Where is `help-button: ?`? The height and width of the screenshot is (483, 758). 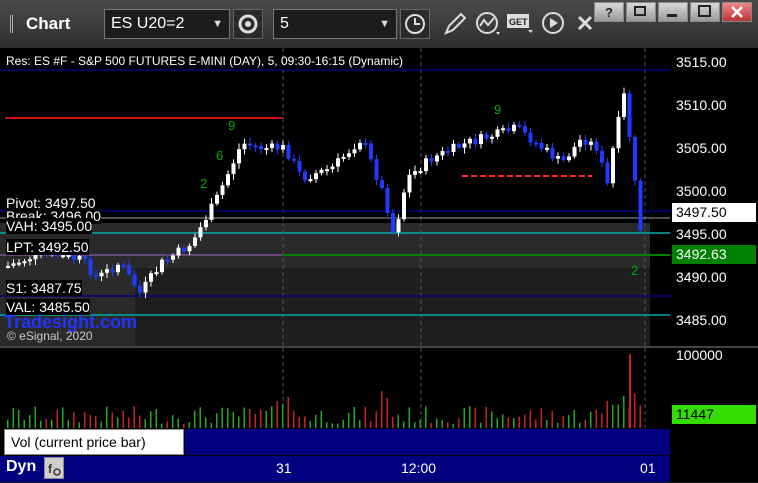
help-button: ? is located at coordinates (609, 12).